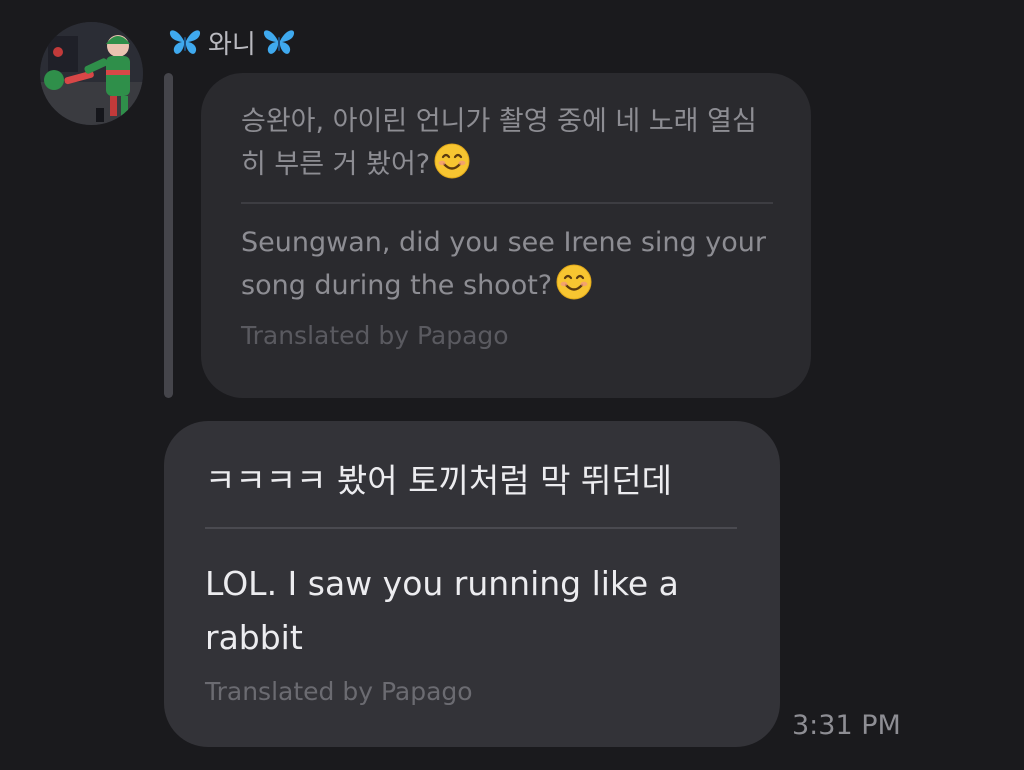 The width and height of the screenshot is (1024, 770). I want to click on sender-name-row: 와니, so click(232, 42).